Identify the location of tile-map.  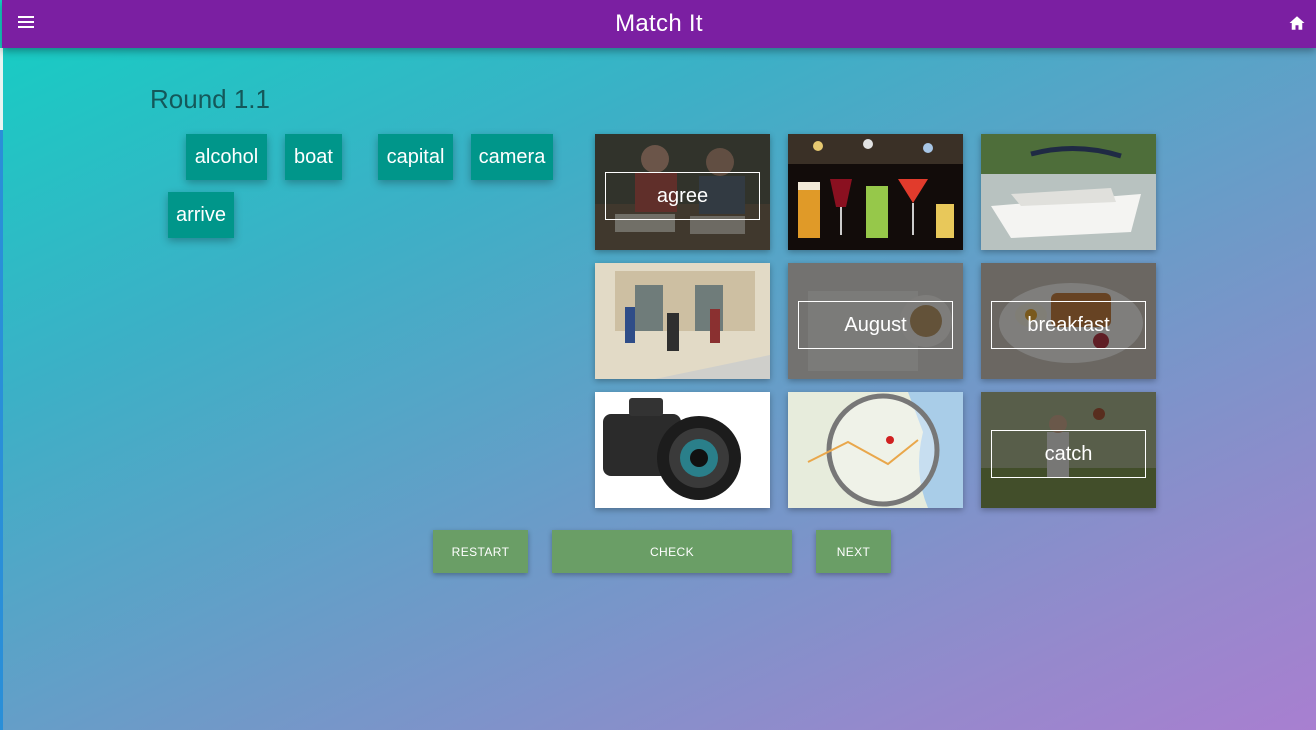
(875, 450).